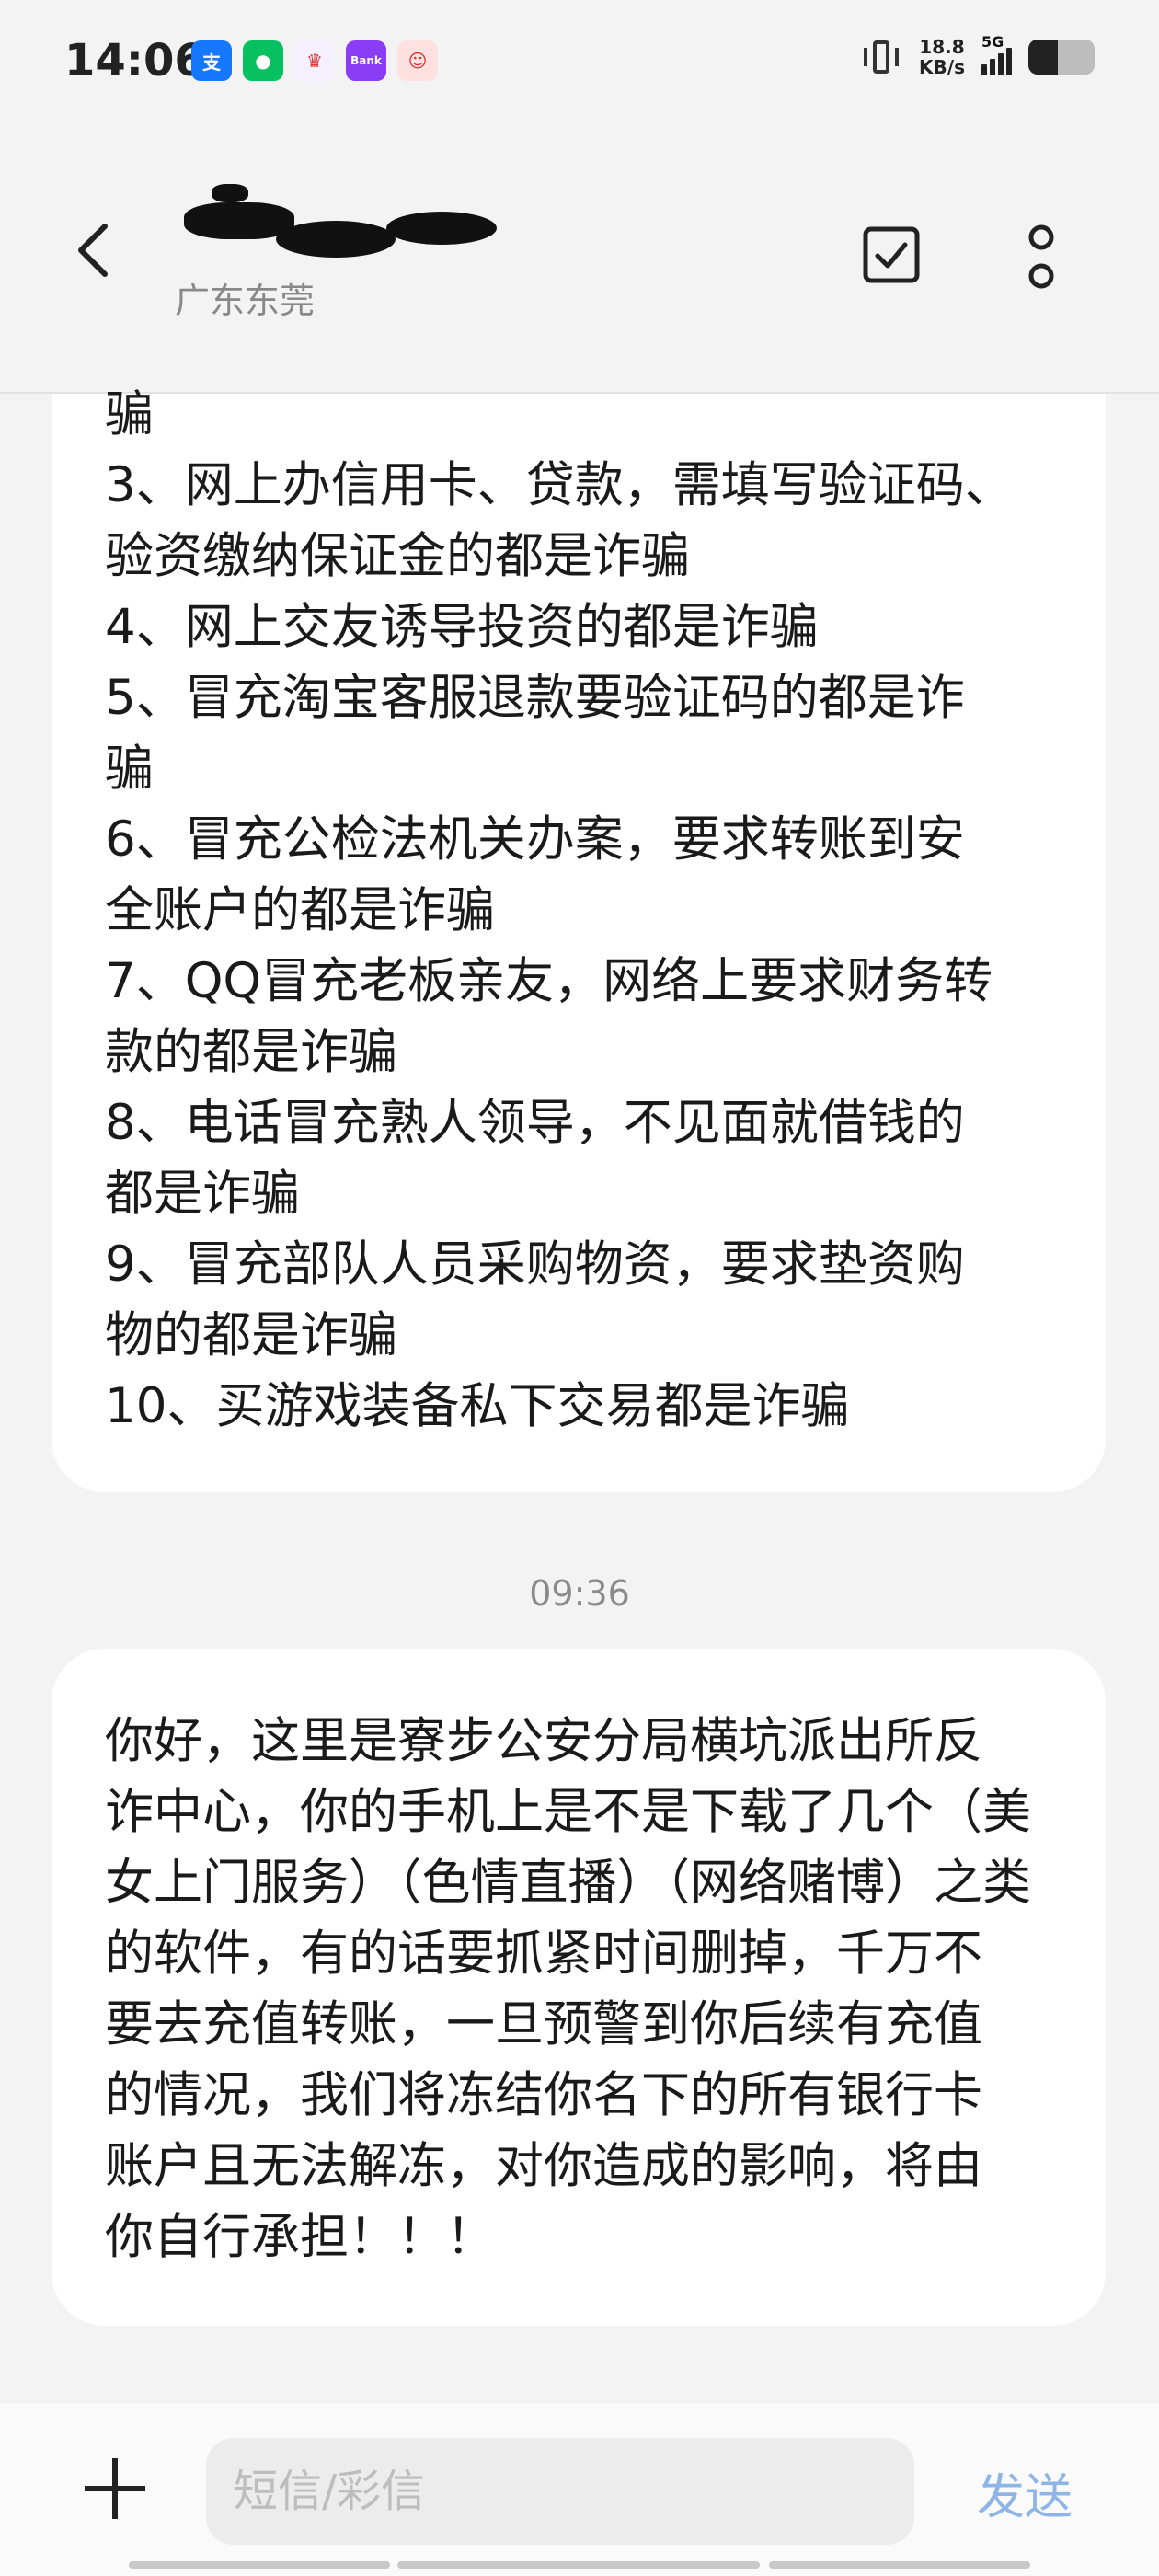  Describe the element at coordinates (251, 1335) in the screenshot. I see `message-line: 物的都是诈骗` at that location.